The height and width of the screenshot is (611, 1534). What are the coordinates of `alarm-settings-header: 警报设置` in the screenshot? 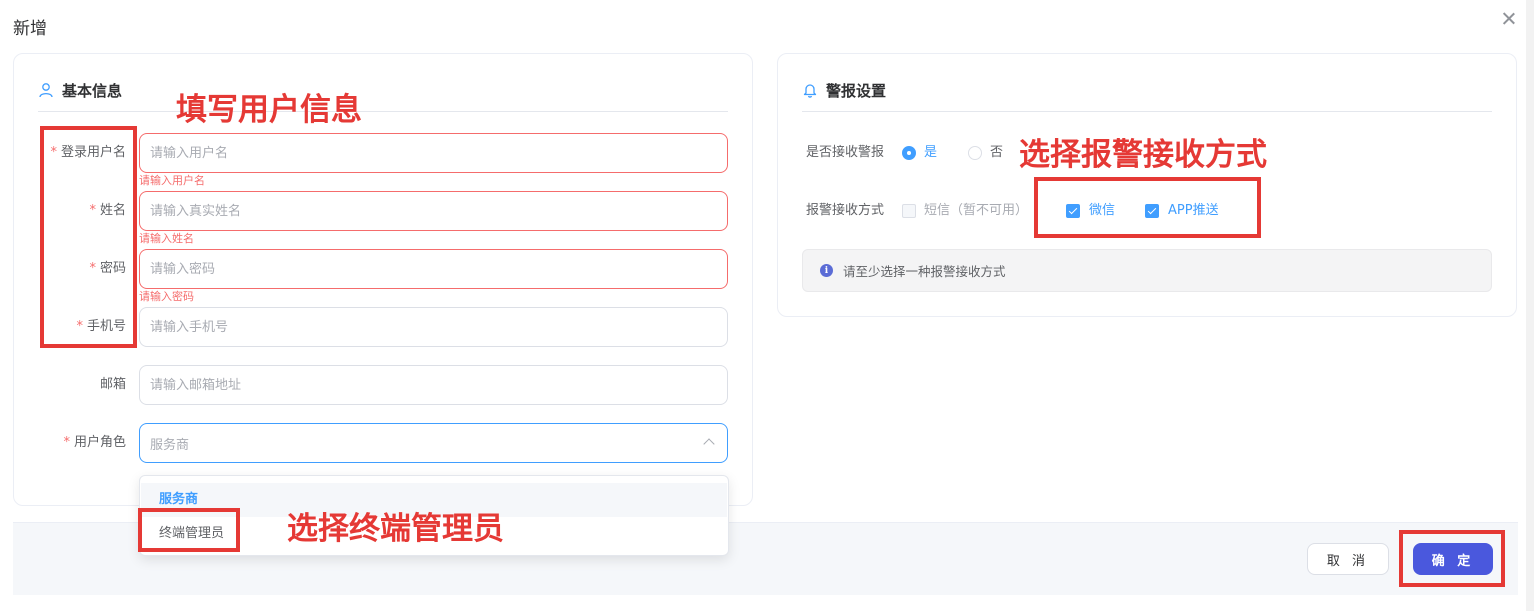 It's located at (844, 90).